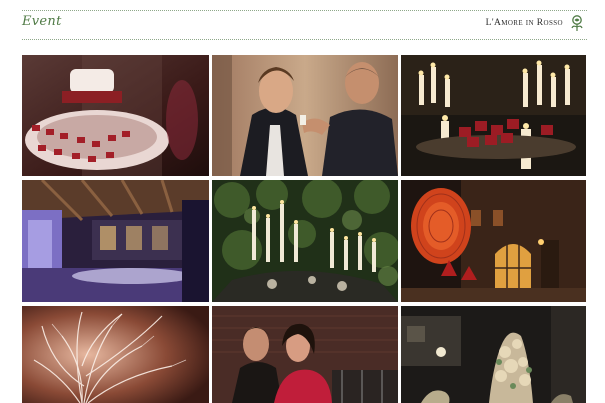 This screenshot has height=403, width=605. I want to click on section-title: Event, so click(42, 21).